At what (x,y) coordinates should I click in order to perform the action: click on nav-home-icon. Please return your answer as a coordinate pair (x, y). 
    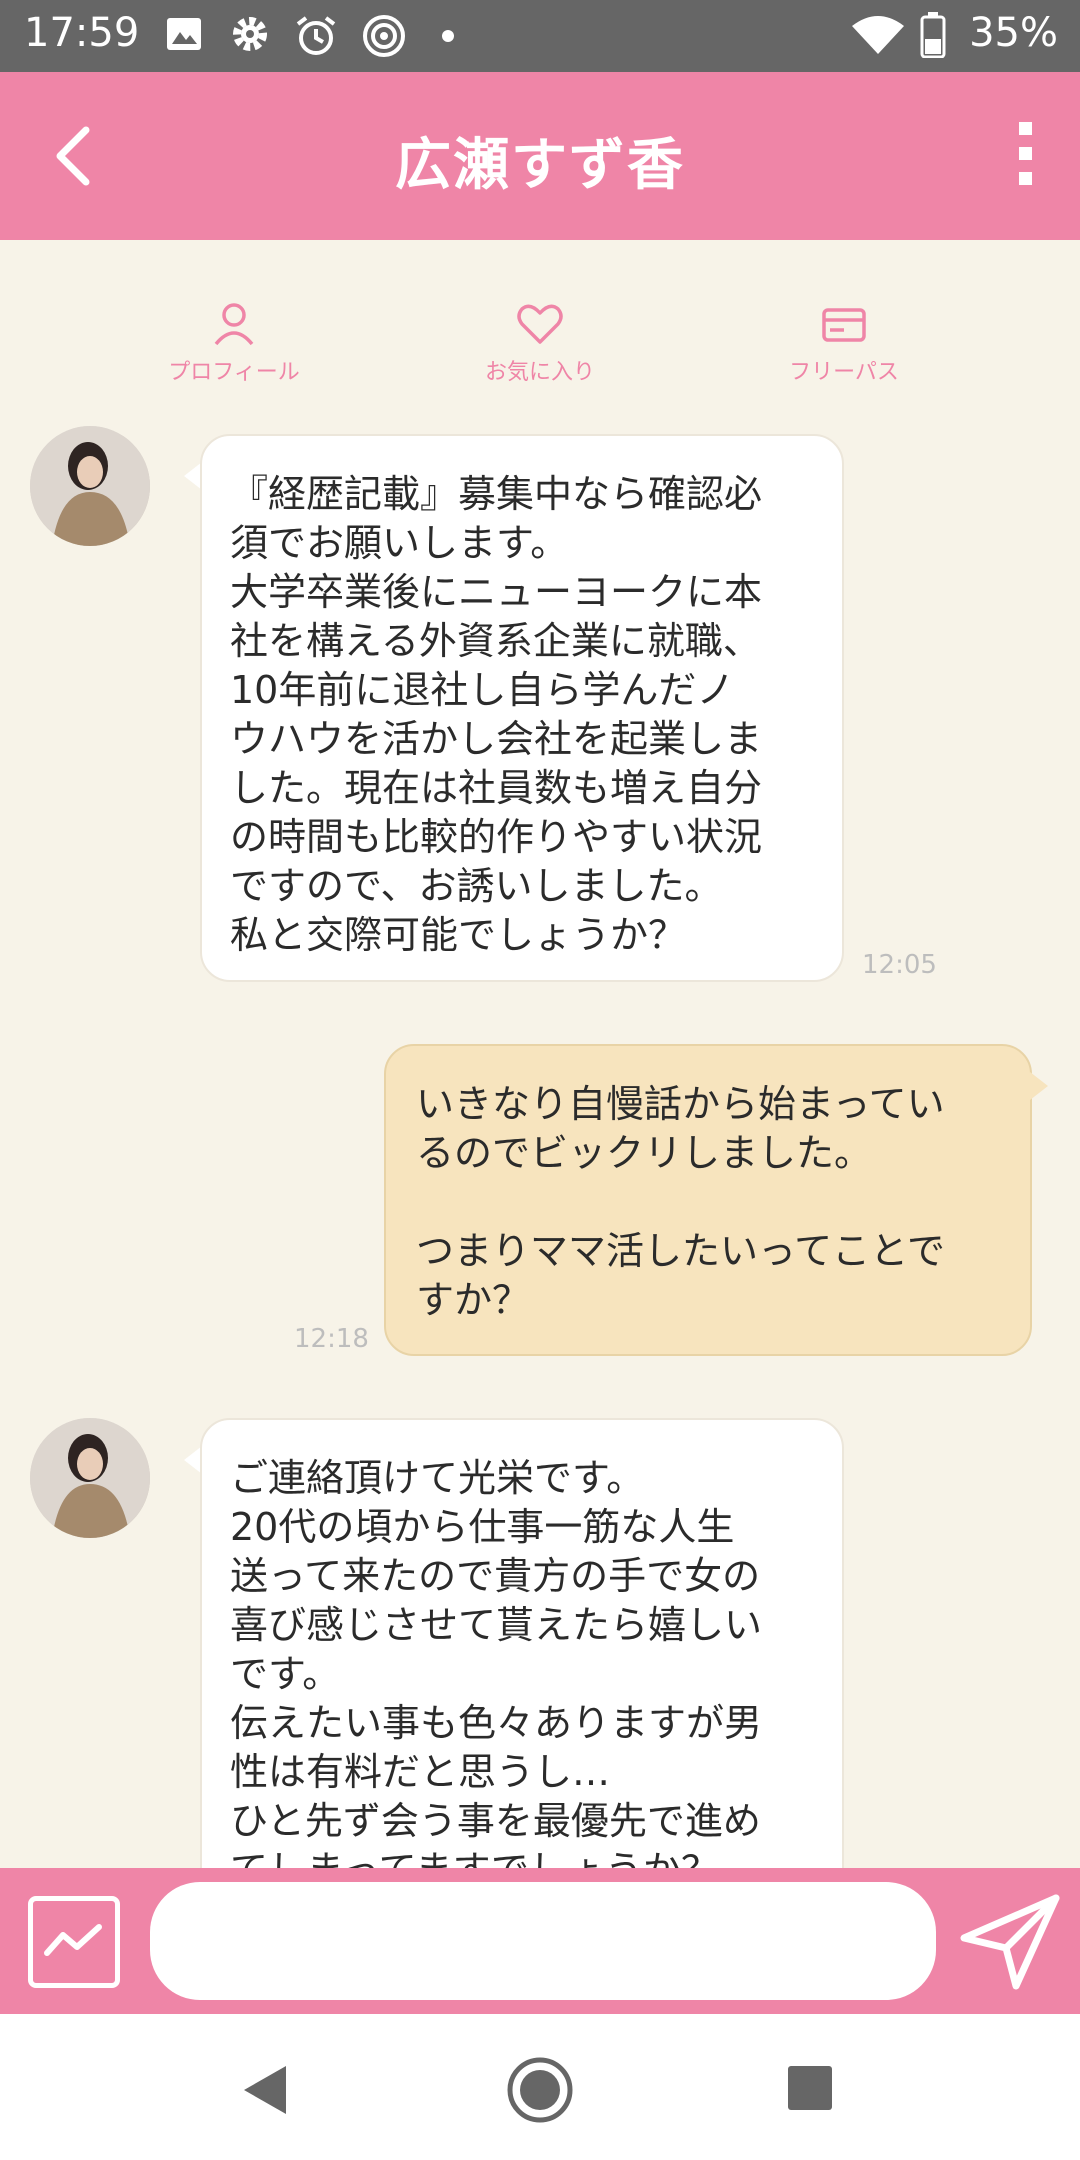
    Looking at the image, I should click on (540, 2090).